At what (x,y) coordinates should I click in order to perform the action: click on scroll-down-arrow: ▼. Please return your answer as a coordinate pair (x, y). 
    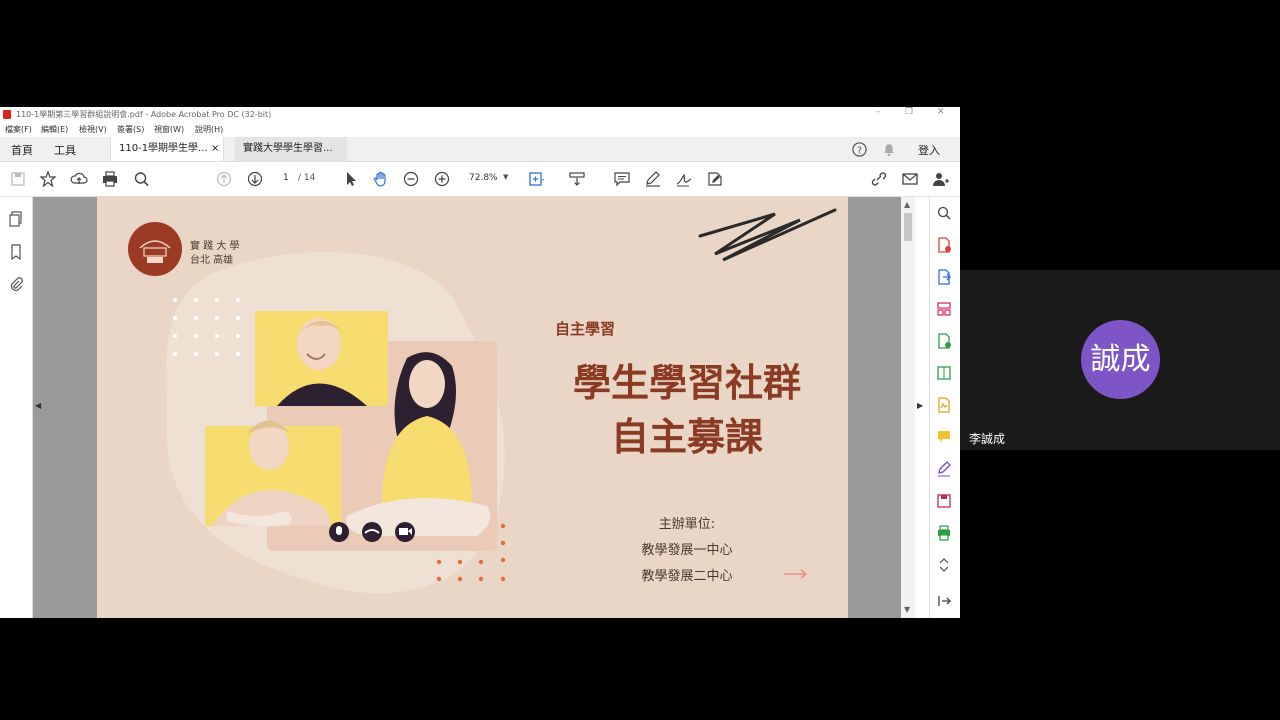
    Looking at the image, I should click on (907, 609).